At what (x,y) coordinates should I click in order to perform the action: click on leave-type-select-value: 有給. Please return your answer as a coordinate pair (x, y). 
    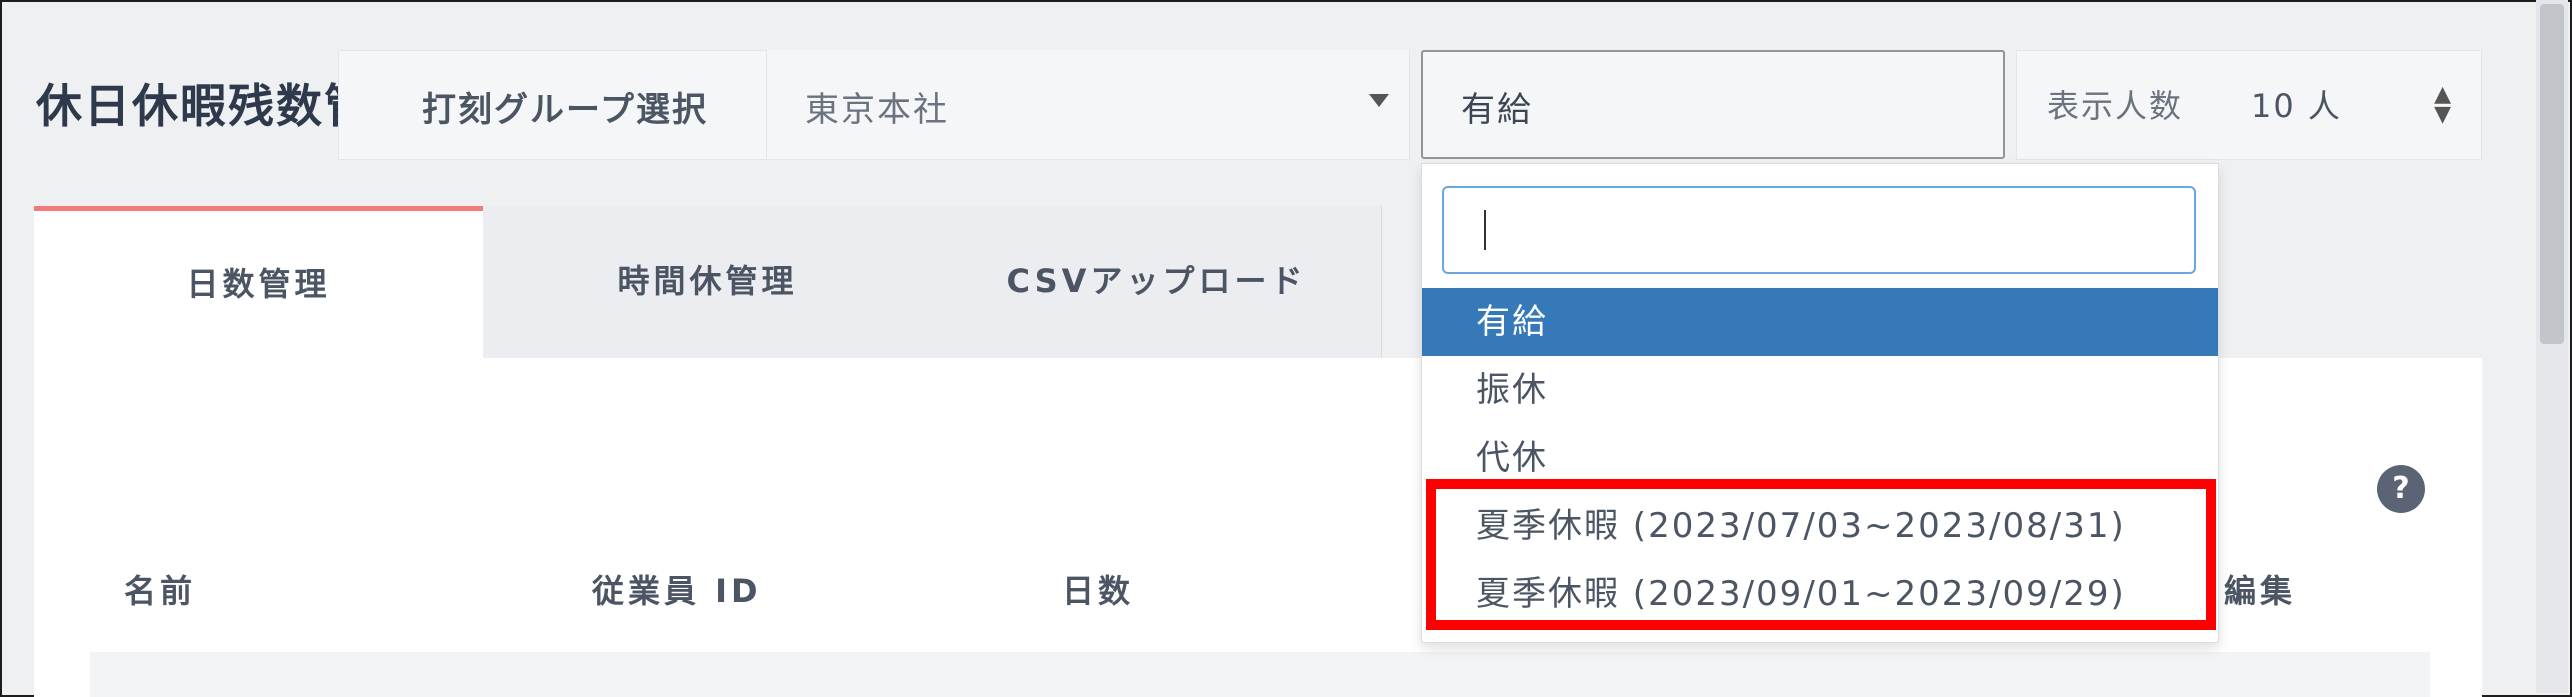
    Looking at the image, I should click on (1497, 110).